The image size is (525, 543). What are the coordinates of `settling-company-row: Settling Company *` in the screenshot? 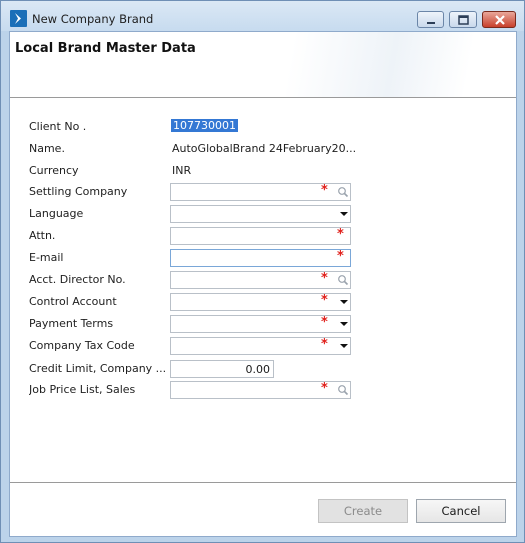 It's located at (263, 192).